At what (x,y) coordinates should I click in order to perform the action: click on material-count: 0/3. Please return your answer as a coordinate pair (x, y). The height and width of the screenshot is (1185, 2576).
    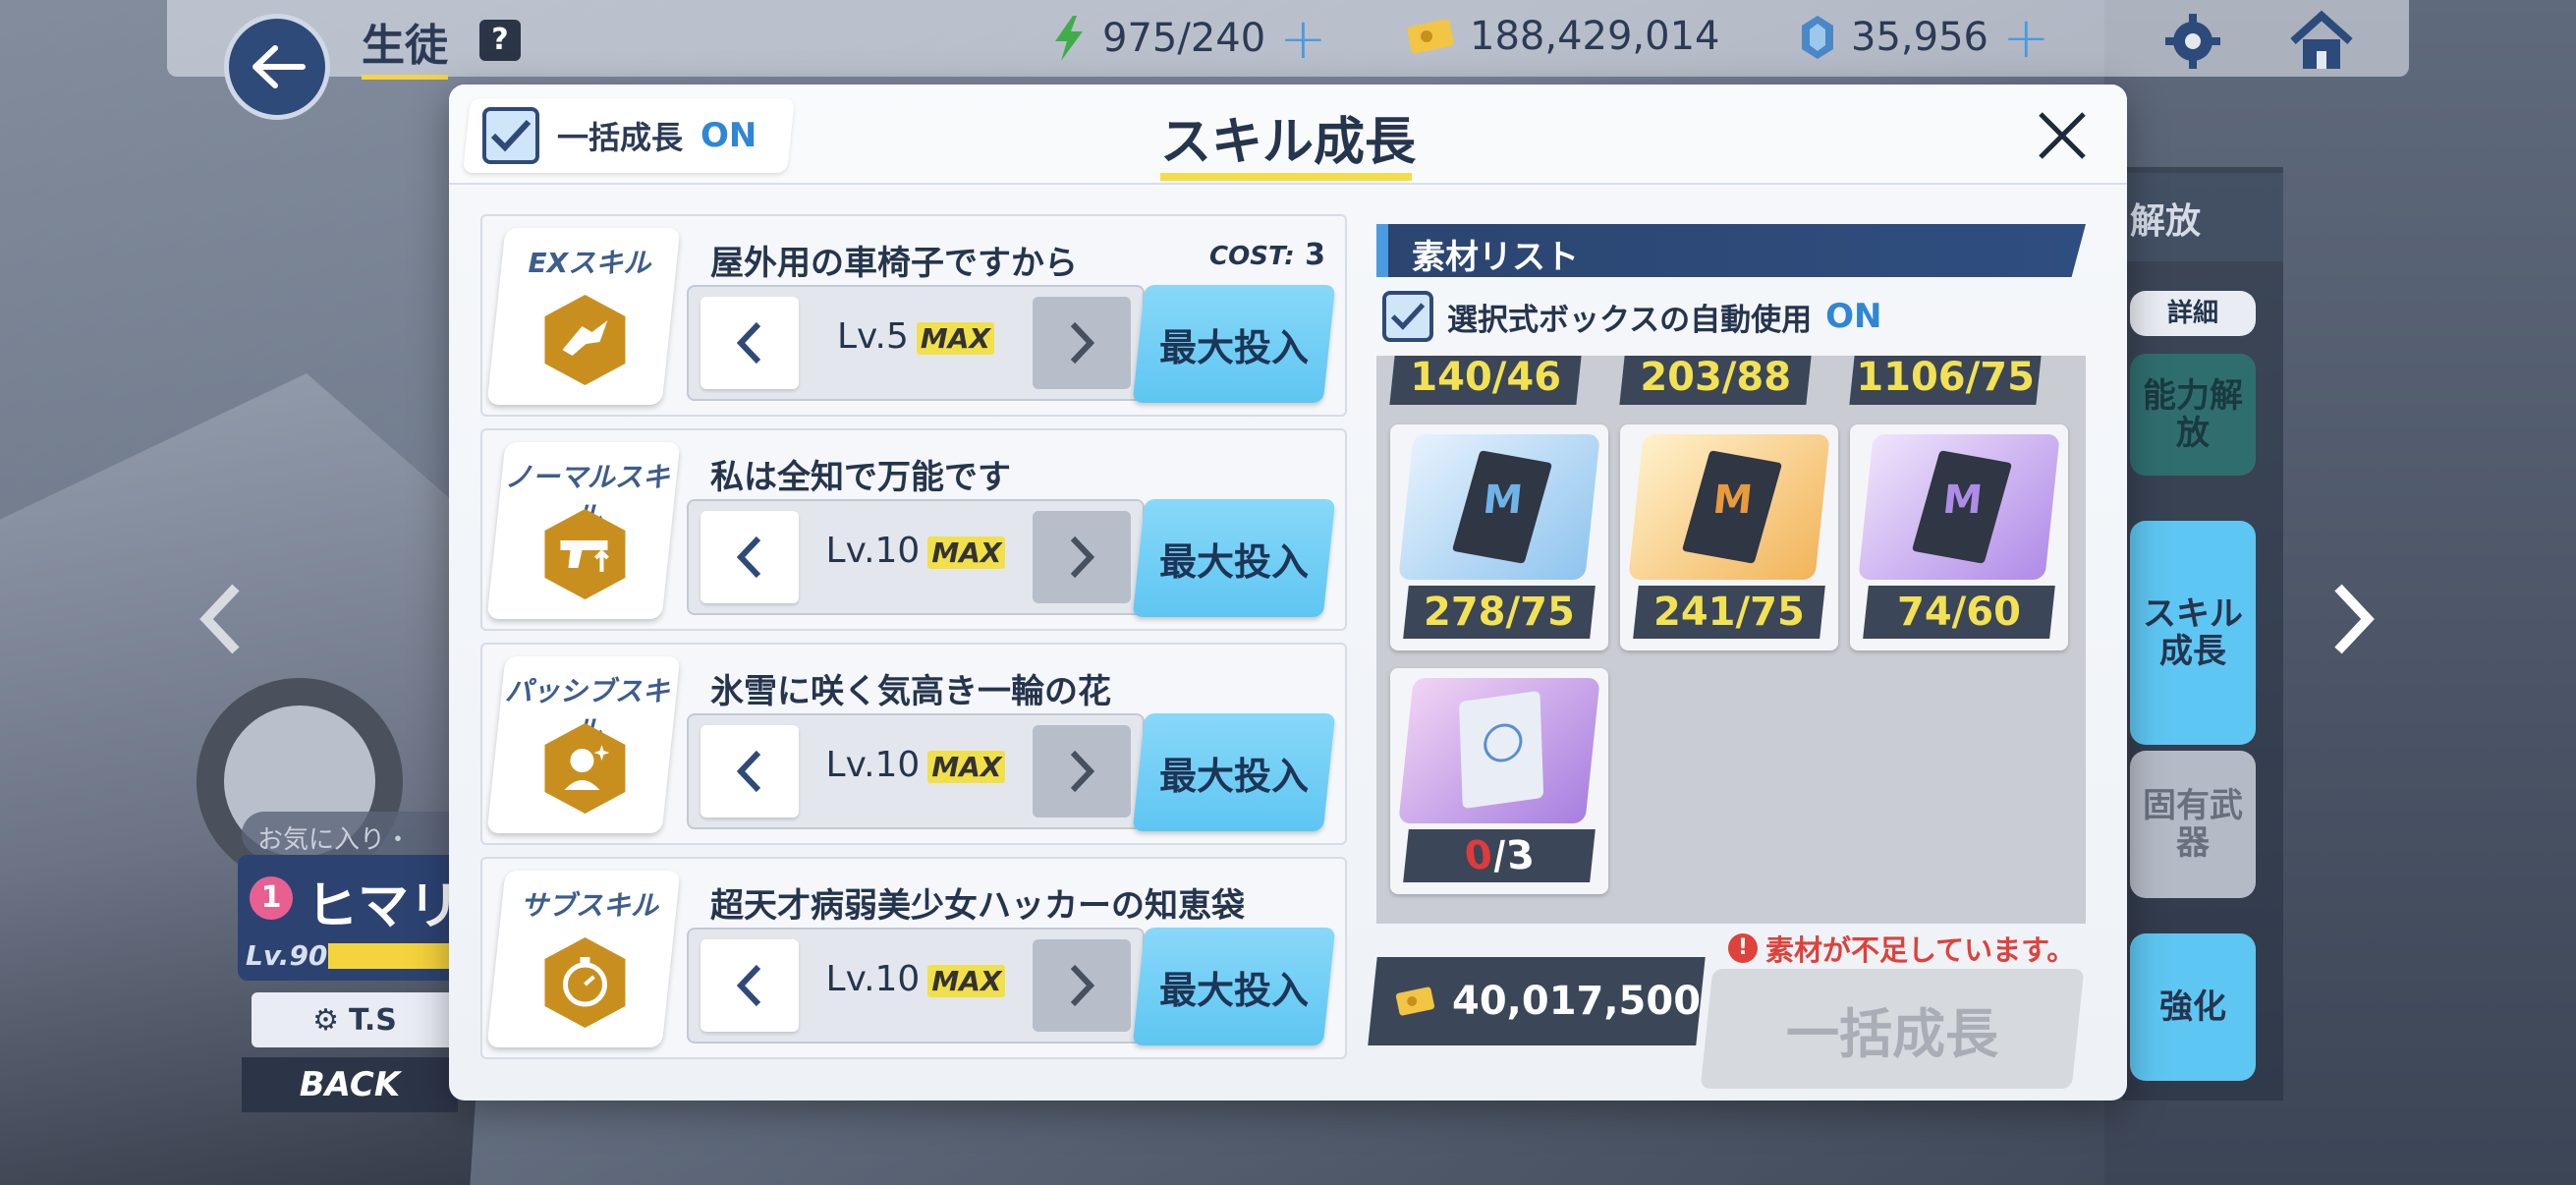
    Looking at the image, I should click on (1499, 856).